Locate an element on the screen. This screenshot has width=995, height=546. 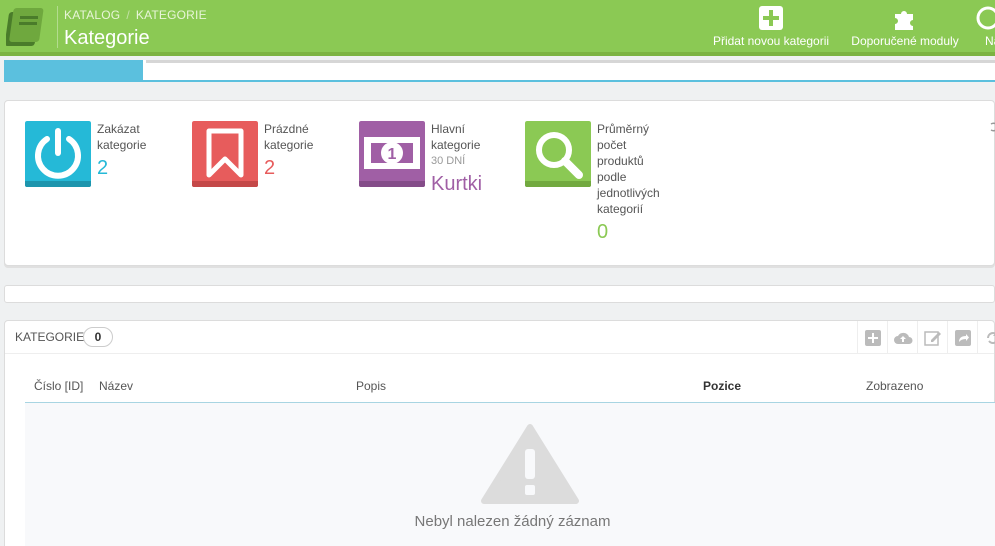
kpi-label: Zakázat kategorie is located at coordinates (122, 137).